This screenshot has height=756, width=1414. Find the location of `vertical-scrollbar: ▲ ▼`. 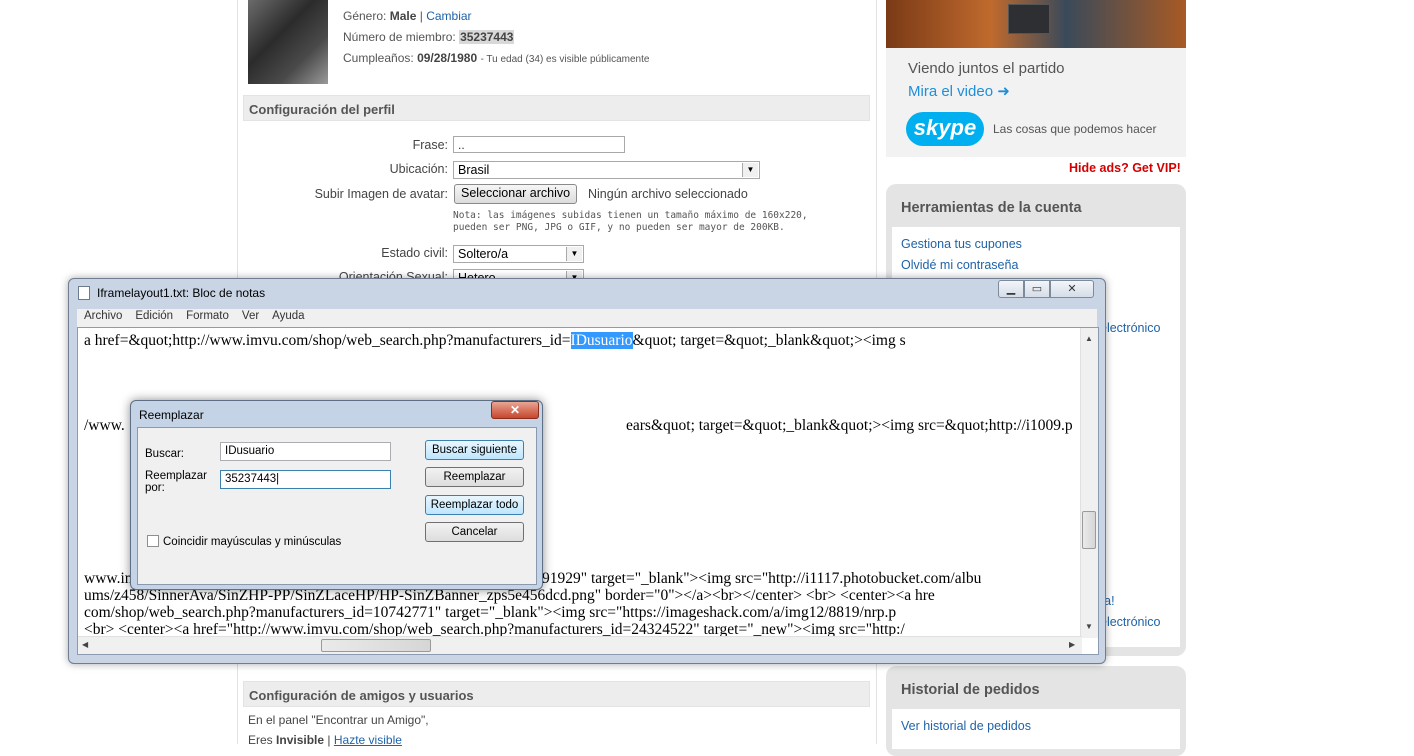

vertical-scrollbar: ▲ ▼ is located at coordinates (1089, 483).